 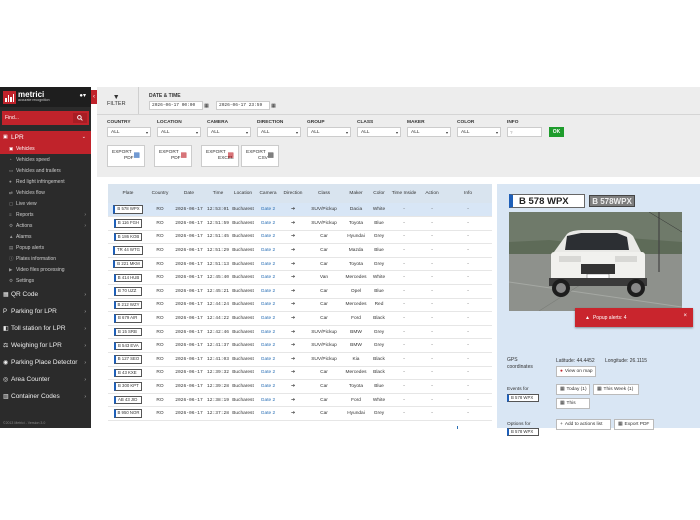 What do you see at coordinates (45, 192) in the screenshot?
I see `sidebar-subitem-vehicles-flow: ⇄ Vehicles flow` at bounding box center [45, 192].